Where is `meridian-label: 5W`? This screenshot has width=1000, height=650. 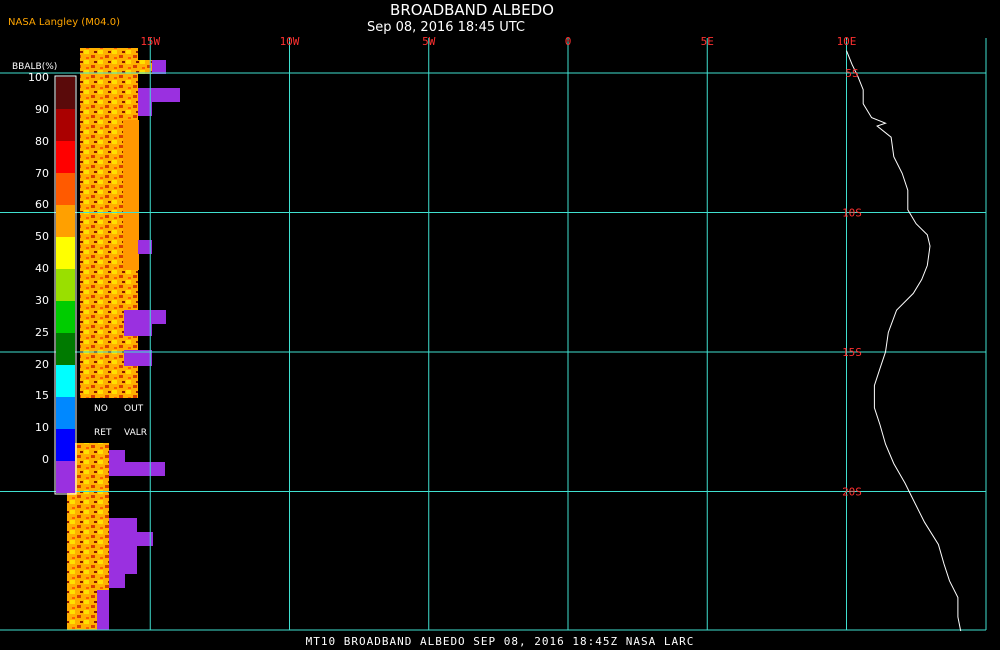
meridian-label: 5W is located at coordinates (429, 41).